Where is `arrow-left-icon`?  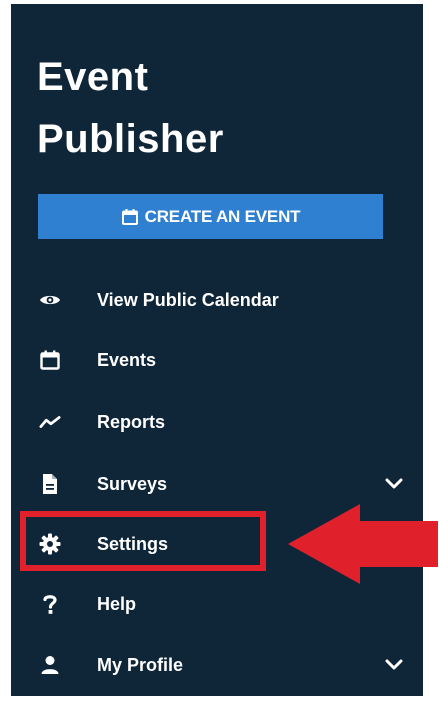
arrow-left-icon is located at coordinates (363, 546).